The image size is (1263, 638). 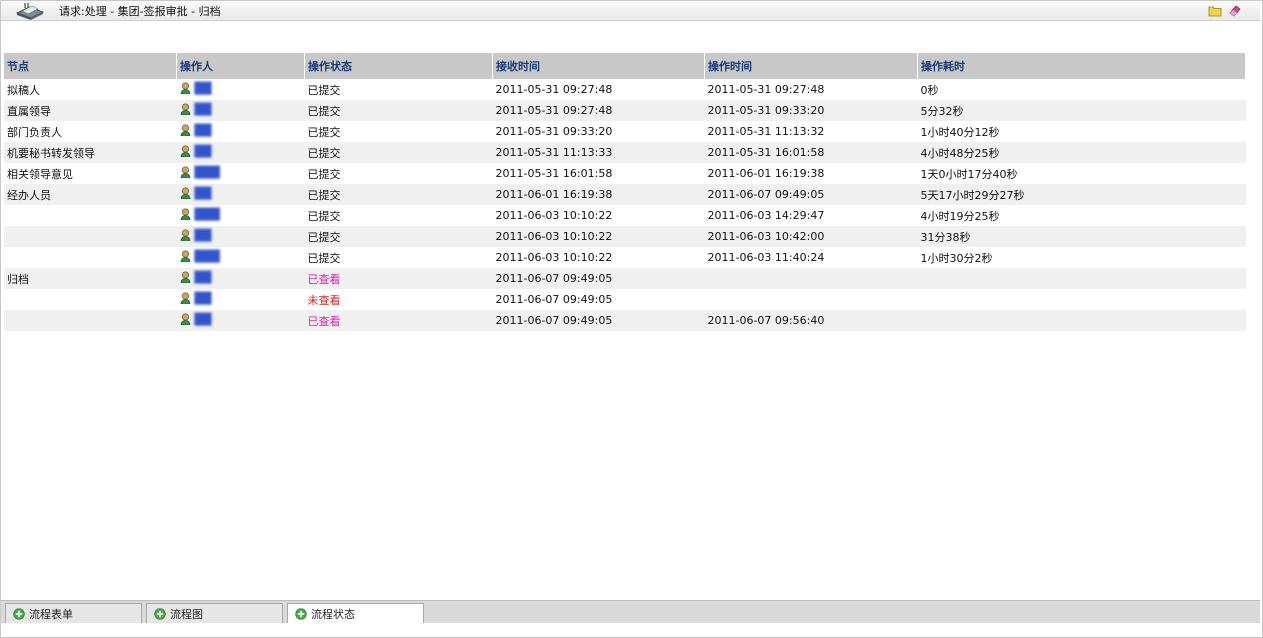 What do you see at coordinates (598, 152) in the screenshot?
I see `received-time-cell: 2011-05-31 11:13:33` at bounding box center [598, 152].